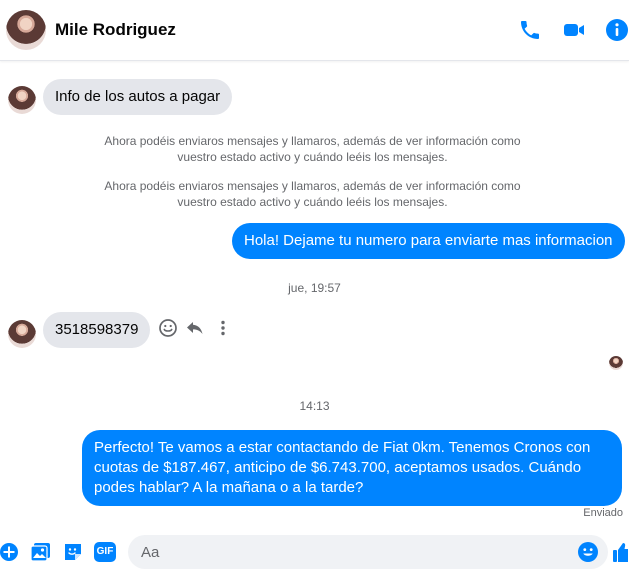 The width and height of the screenshot is (629, 569). Describe the element at coordinates (620, 552) in the screenshot. I see `like-icon` at that location.